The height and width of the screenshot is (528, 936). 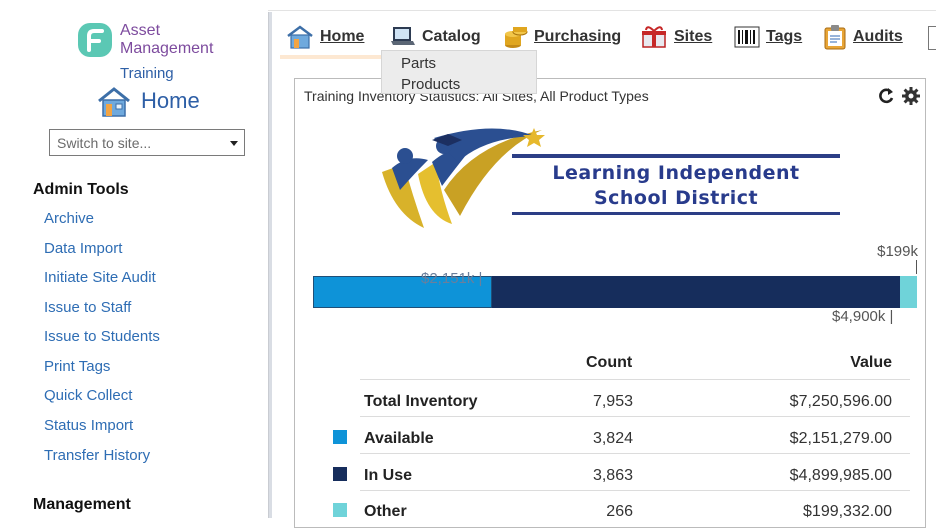 I want to click on row-value-other: $199,332.00, so click(x=847, y=511).